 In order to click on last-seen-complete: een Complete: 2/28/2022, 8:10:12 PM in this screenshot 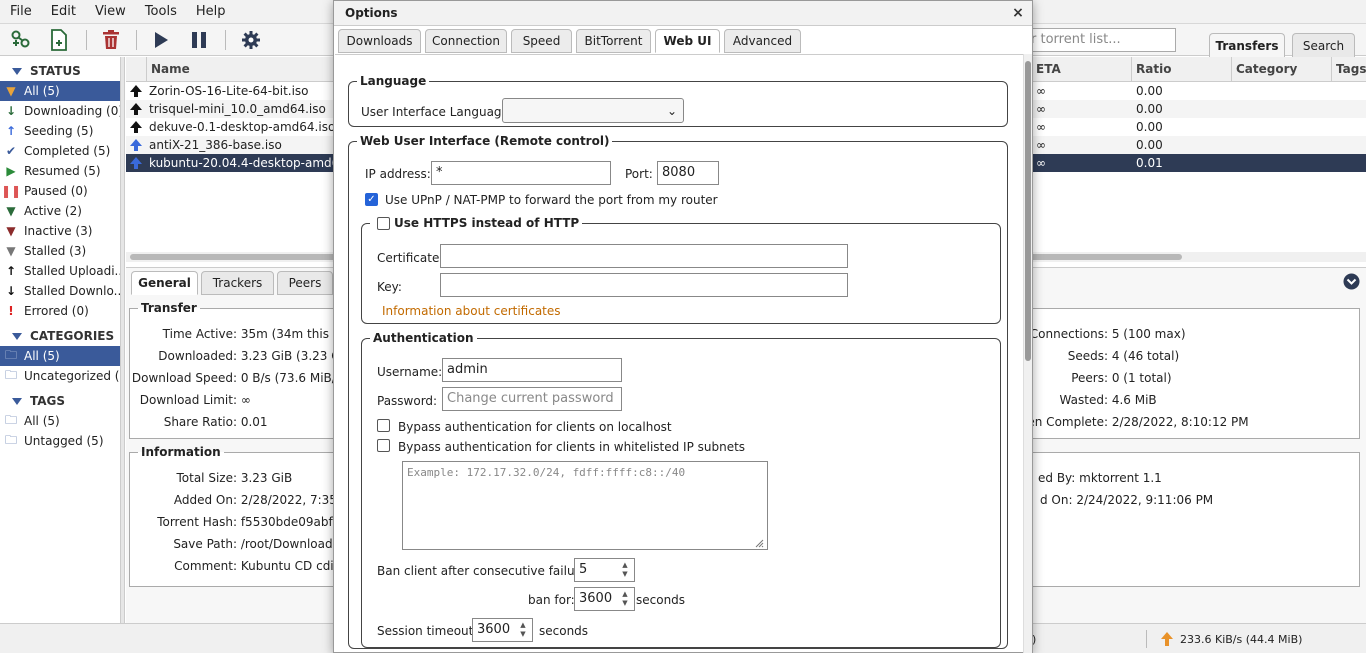, I will do `click(1134, 422)`.